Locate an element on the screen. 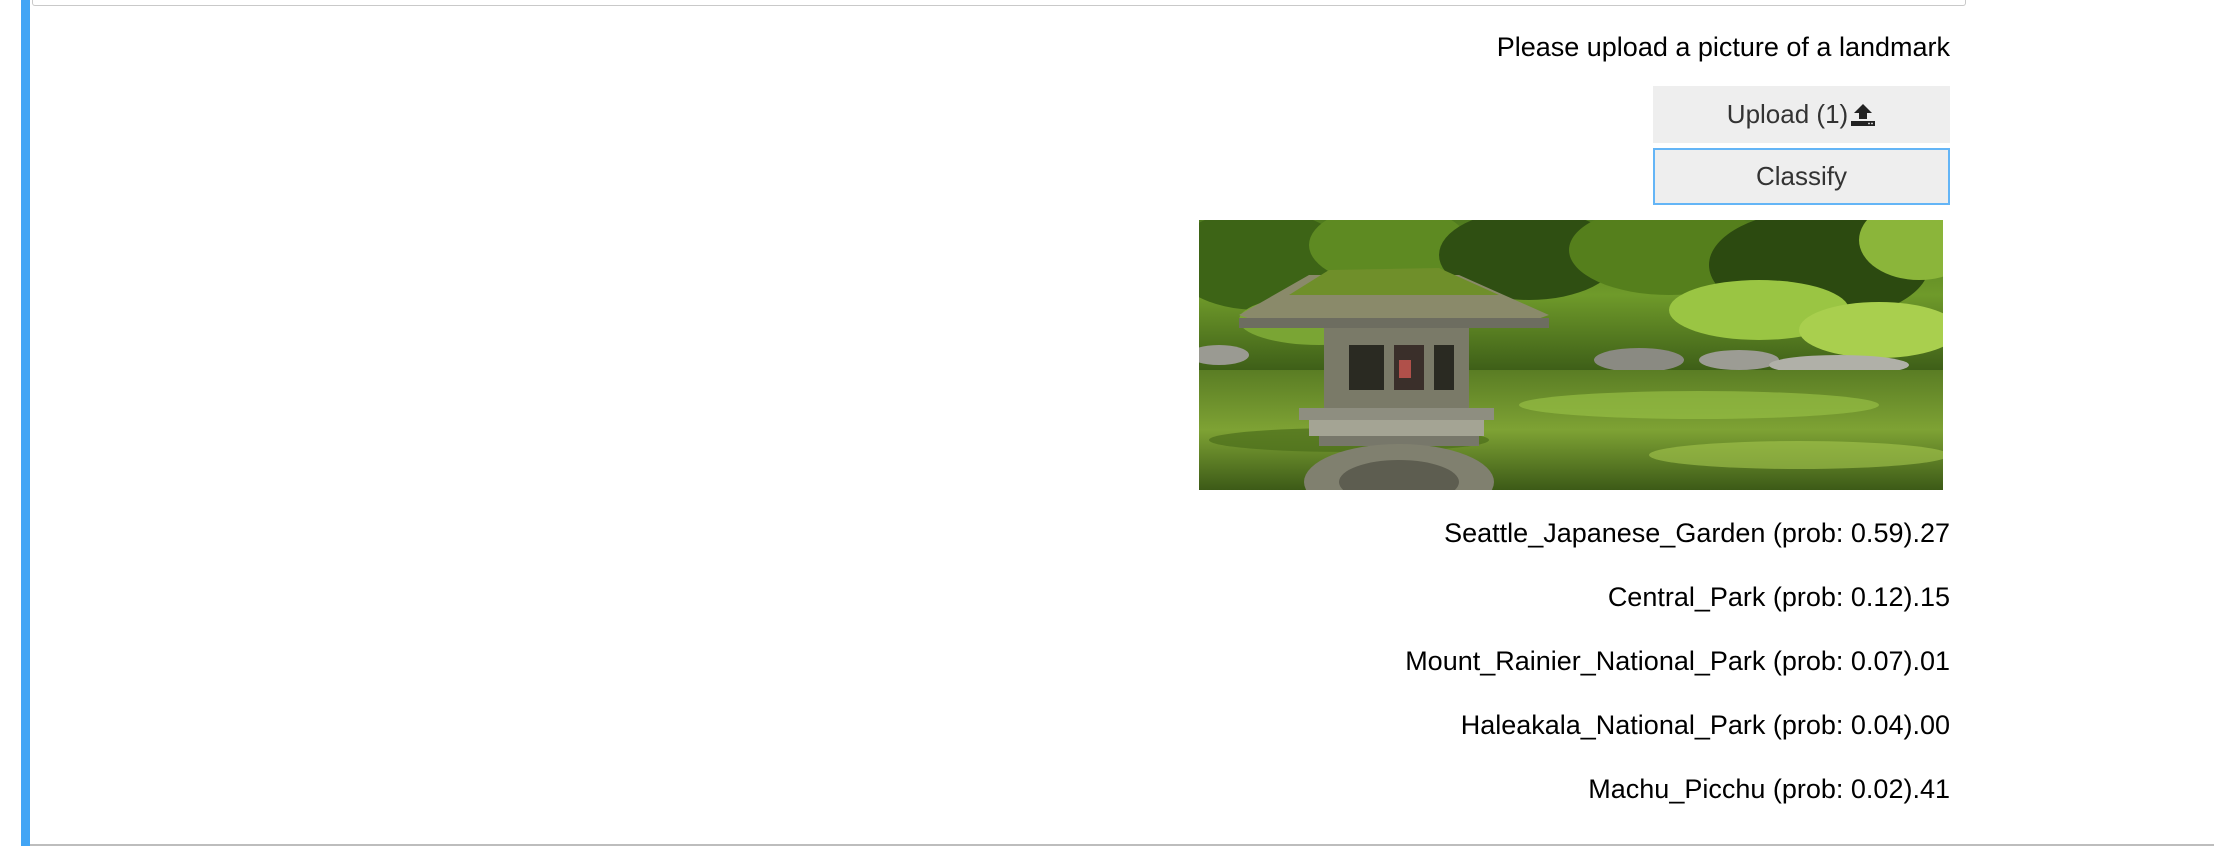 The height and width of the screenshot is (866, 2214). prediction-result-1: Seattle_Japanese_Garden (prob: 0.59).27 is located at coordinates (1697, 533).